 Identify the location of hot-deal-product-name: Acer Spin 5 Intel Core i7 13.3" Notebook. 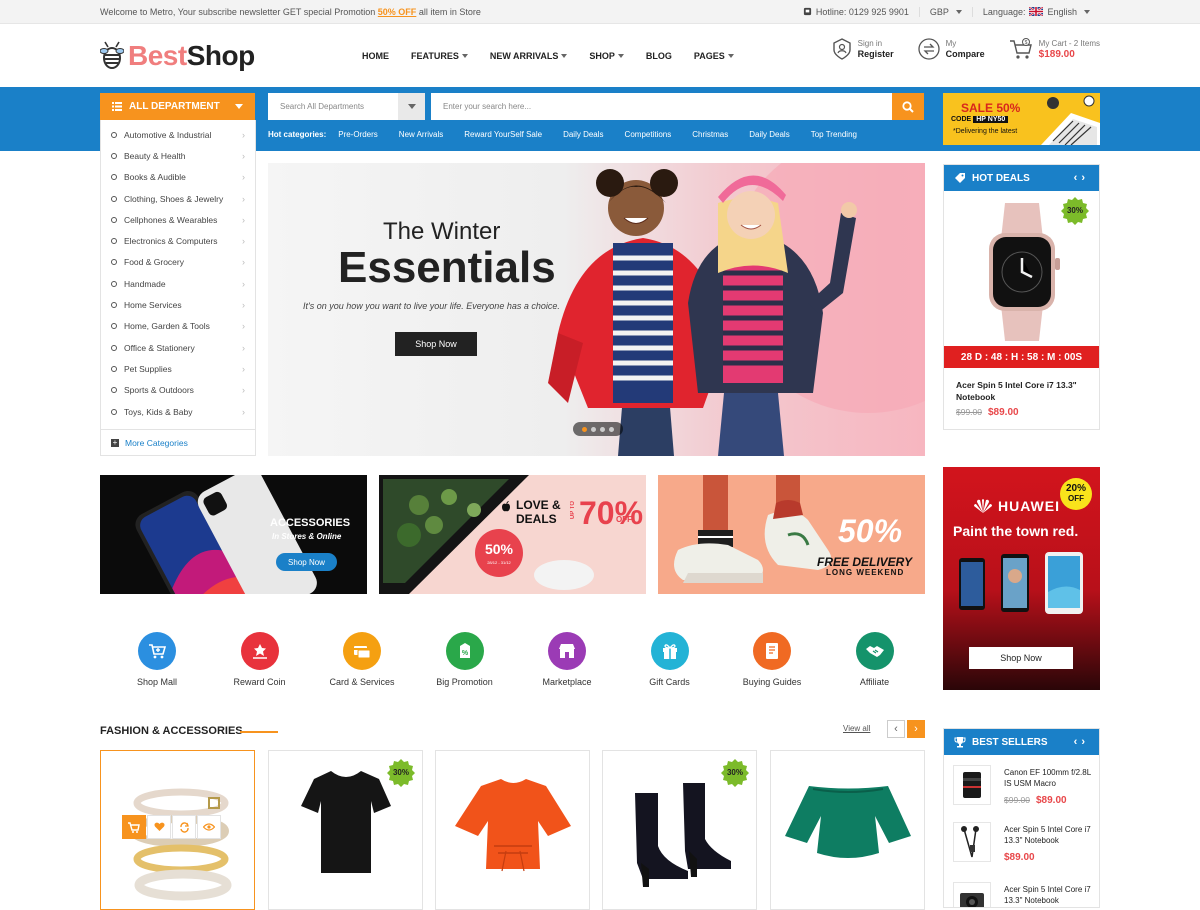
(1021, 391).